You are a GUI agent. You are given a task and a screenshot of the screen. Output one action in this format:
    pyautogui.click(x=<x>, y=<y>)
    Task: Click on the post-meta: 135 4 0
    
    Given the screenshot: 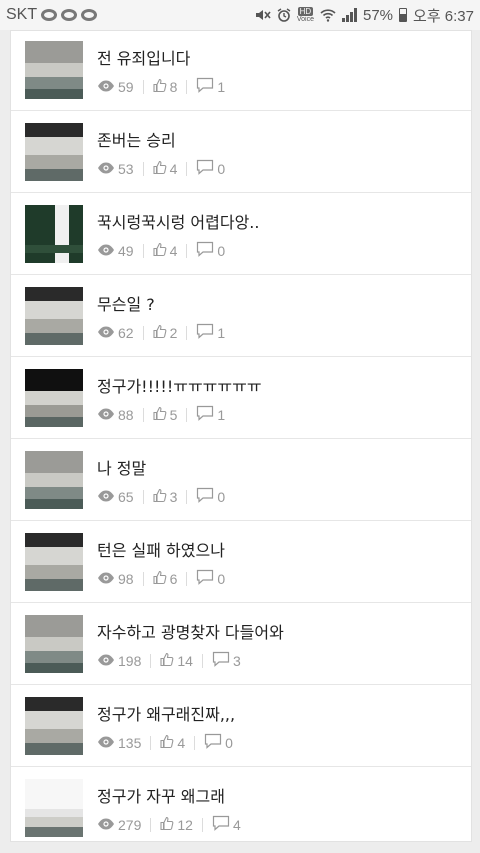 What is the action you would take?
    pyautogui.click(x=165, y=742)
    